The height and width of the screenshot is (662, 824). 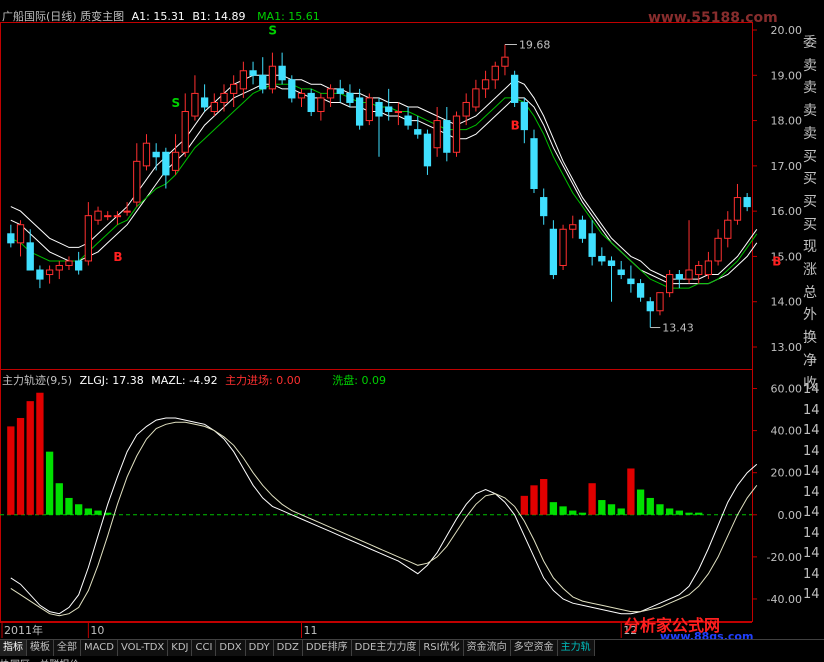 I want to click on tab-8: DDX, so click(x=231, y=648).